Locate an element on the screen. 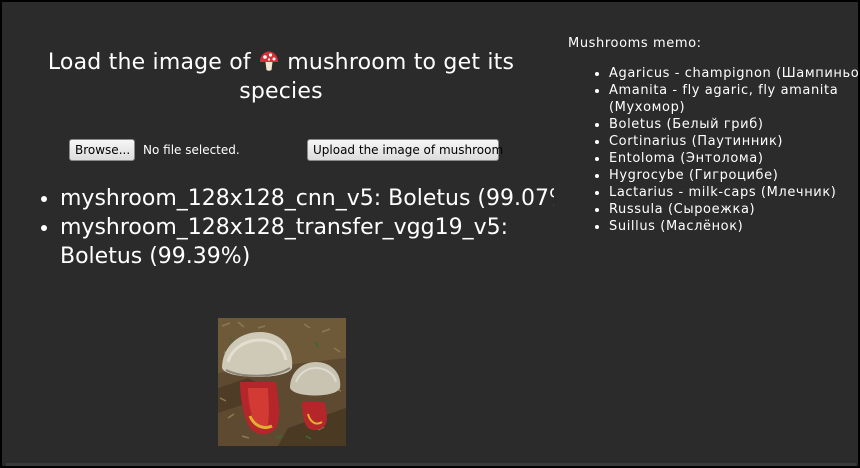  memo-item-cortinarius: Cortinarius (Паутинник) is located at coordinates (734, 141).